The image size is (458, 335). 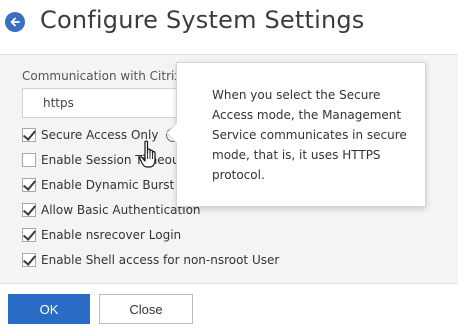 What do you see at coordinates (111, 210) in the screenshot?
I see `allow-basic-auth-checkbox: Allow Basic Authentication` at bounding box center [111, 210].